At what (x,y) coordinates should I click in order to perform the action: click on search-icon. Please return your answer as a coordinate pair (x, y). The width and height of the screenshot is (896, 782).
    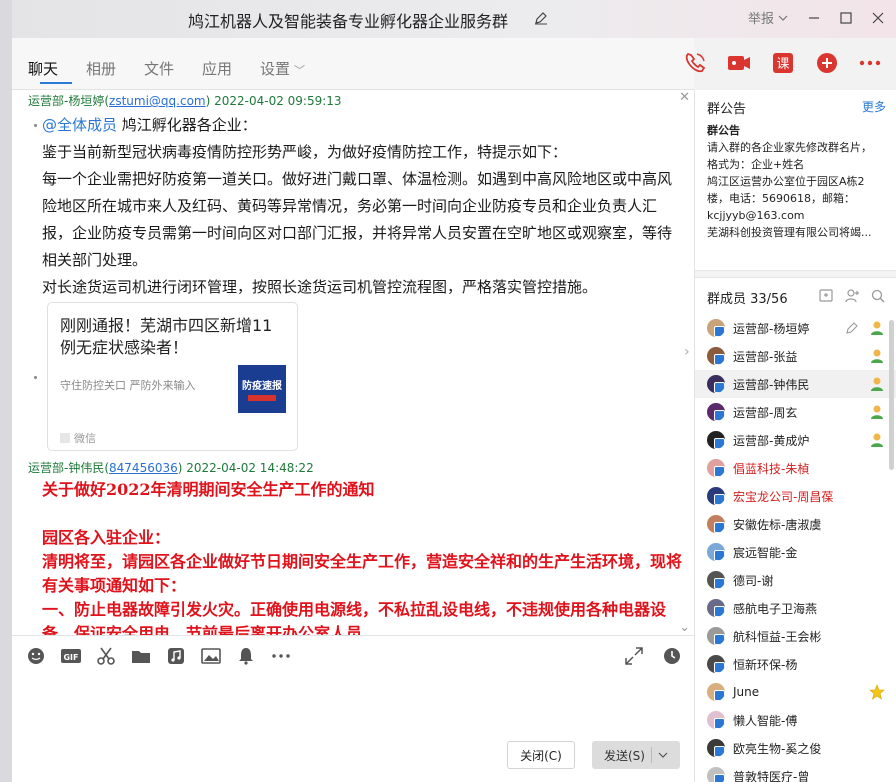
    Looking at the image, I should click on (878, 296).